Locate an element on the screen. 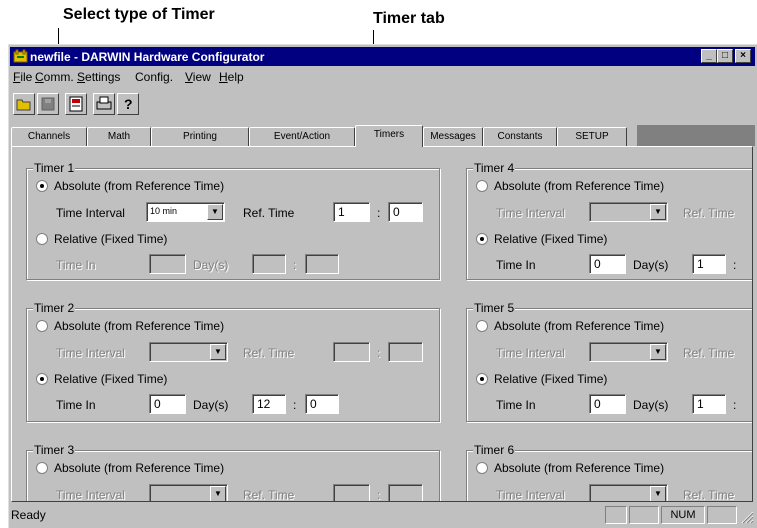 The height and width of the screenshot is (528, 757). timer-6-absolute-label: Absolute (from Reference Time) is located at coordinates (579, 468).